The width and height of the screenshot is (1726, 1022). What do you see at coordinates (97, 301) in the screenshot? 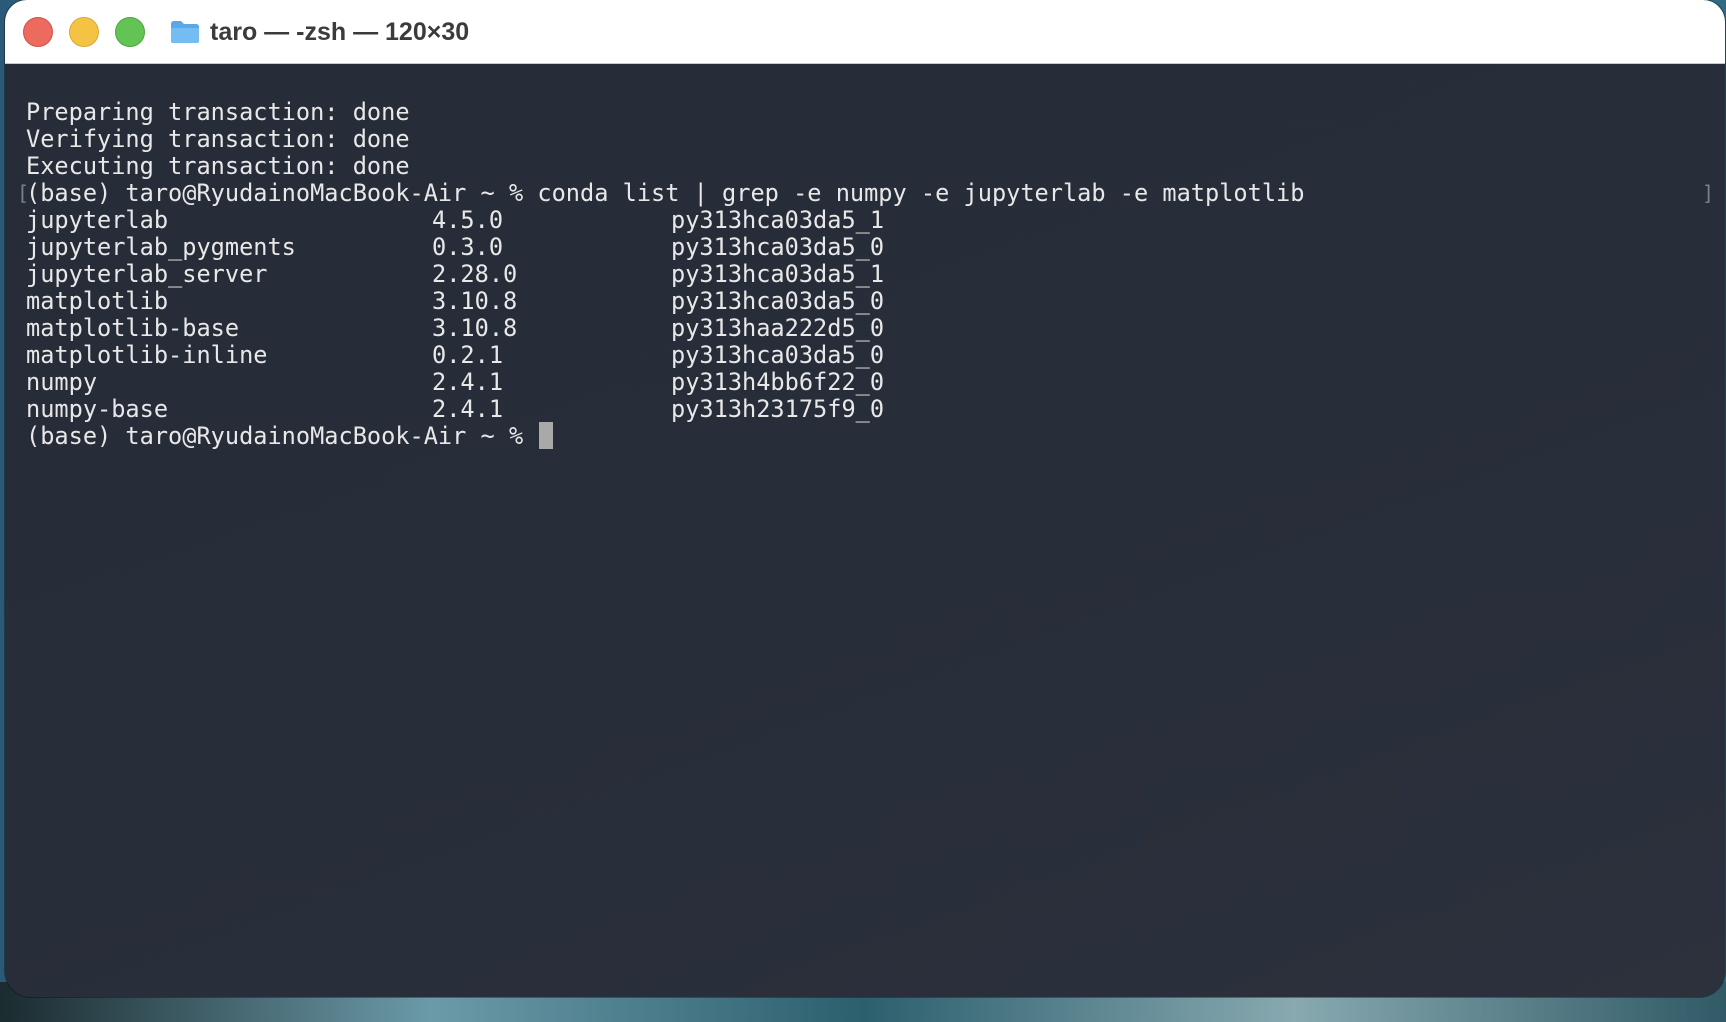
I see `package-name: matplotlib` at bounding box center [97, 301].